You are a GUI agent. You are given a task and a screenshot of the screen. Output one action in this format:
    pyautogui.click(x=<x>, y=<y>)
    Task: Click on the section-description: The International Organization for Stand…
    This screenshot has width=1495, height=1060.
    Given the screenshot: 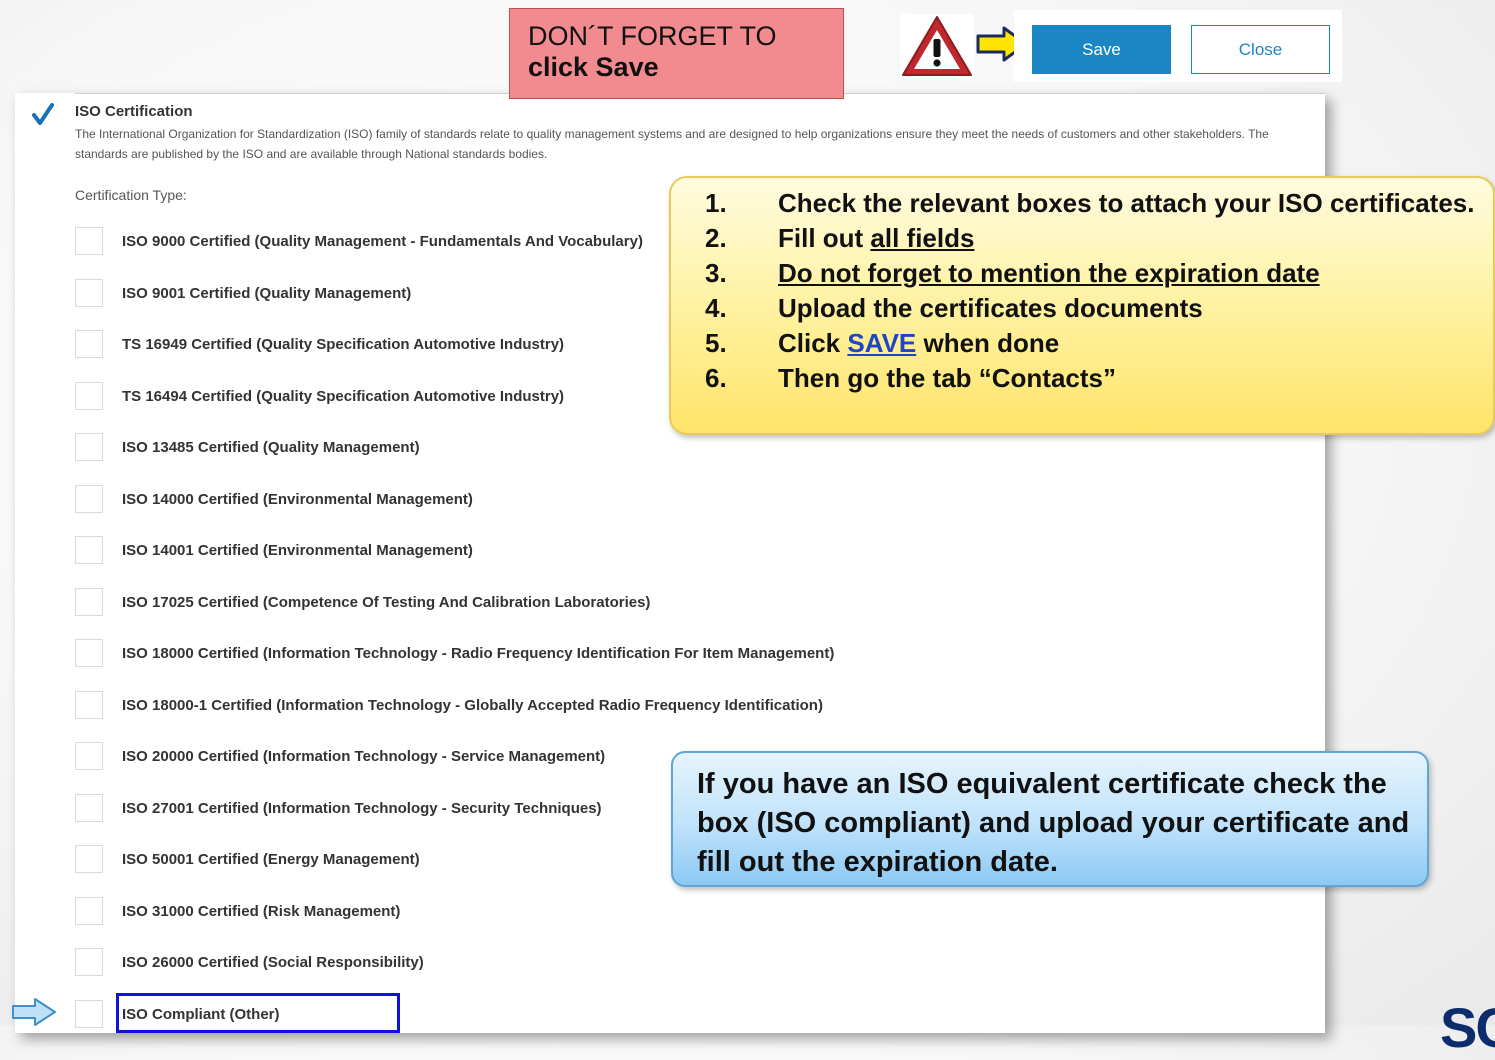 What is the action you would take?
    pyautogui.click(x=672, y=144)
    